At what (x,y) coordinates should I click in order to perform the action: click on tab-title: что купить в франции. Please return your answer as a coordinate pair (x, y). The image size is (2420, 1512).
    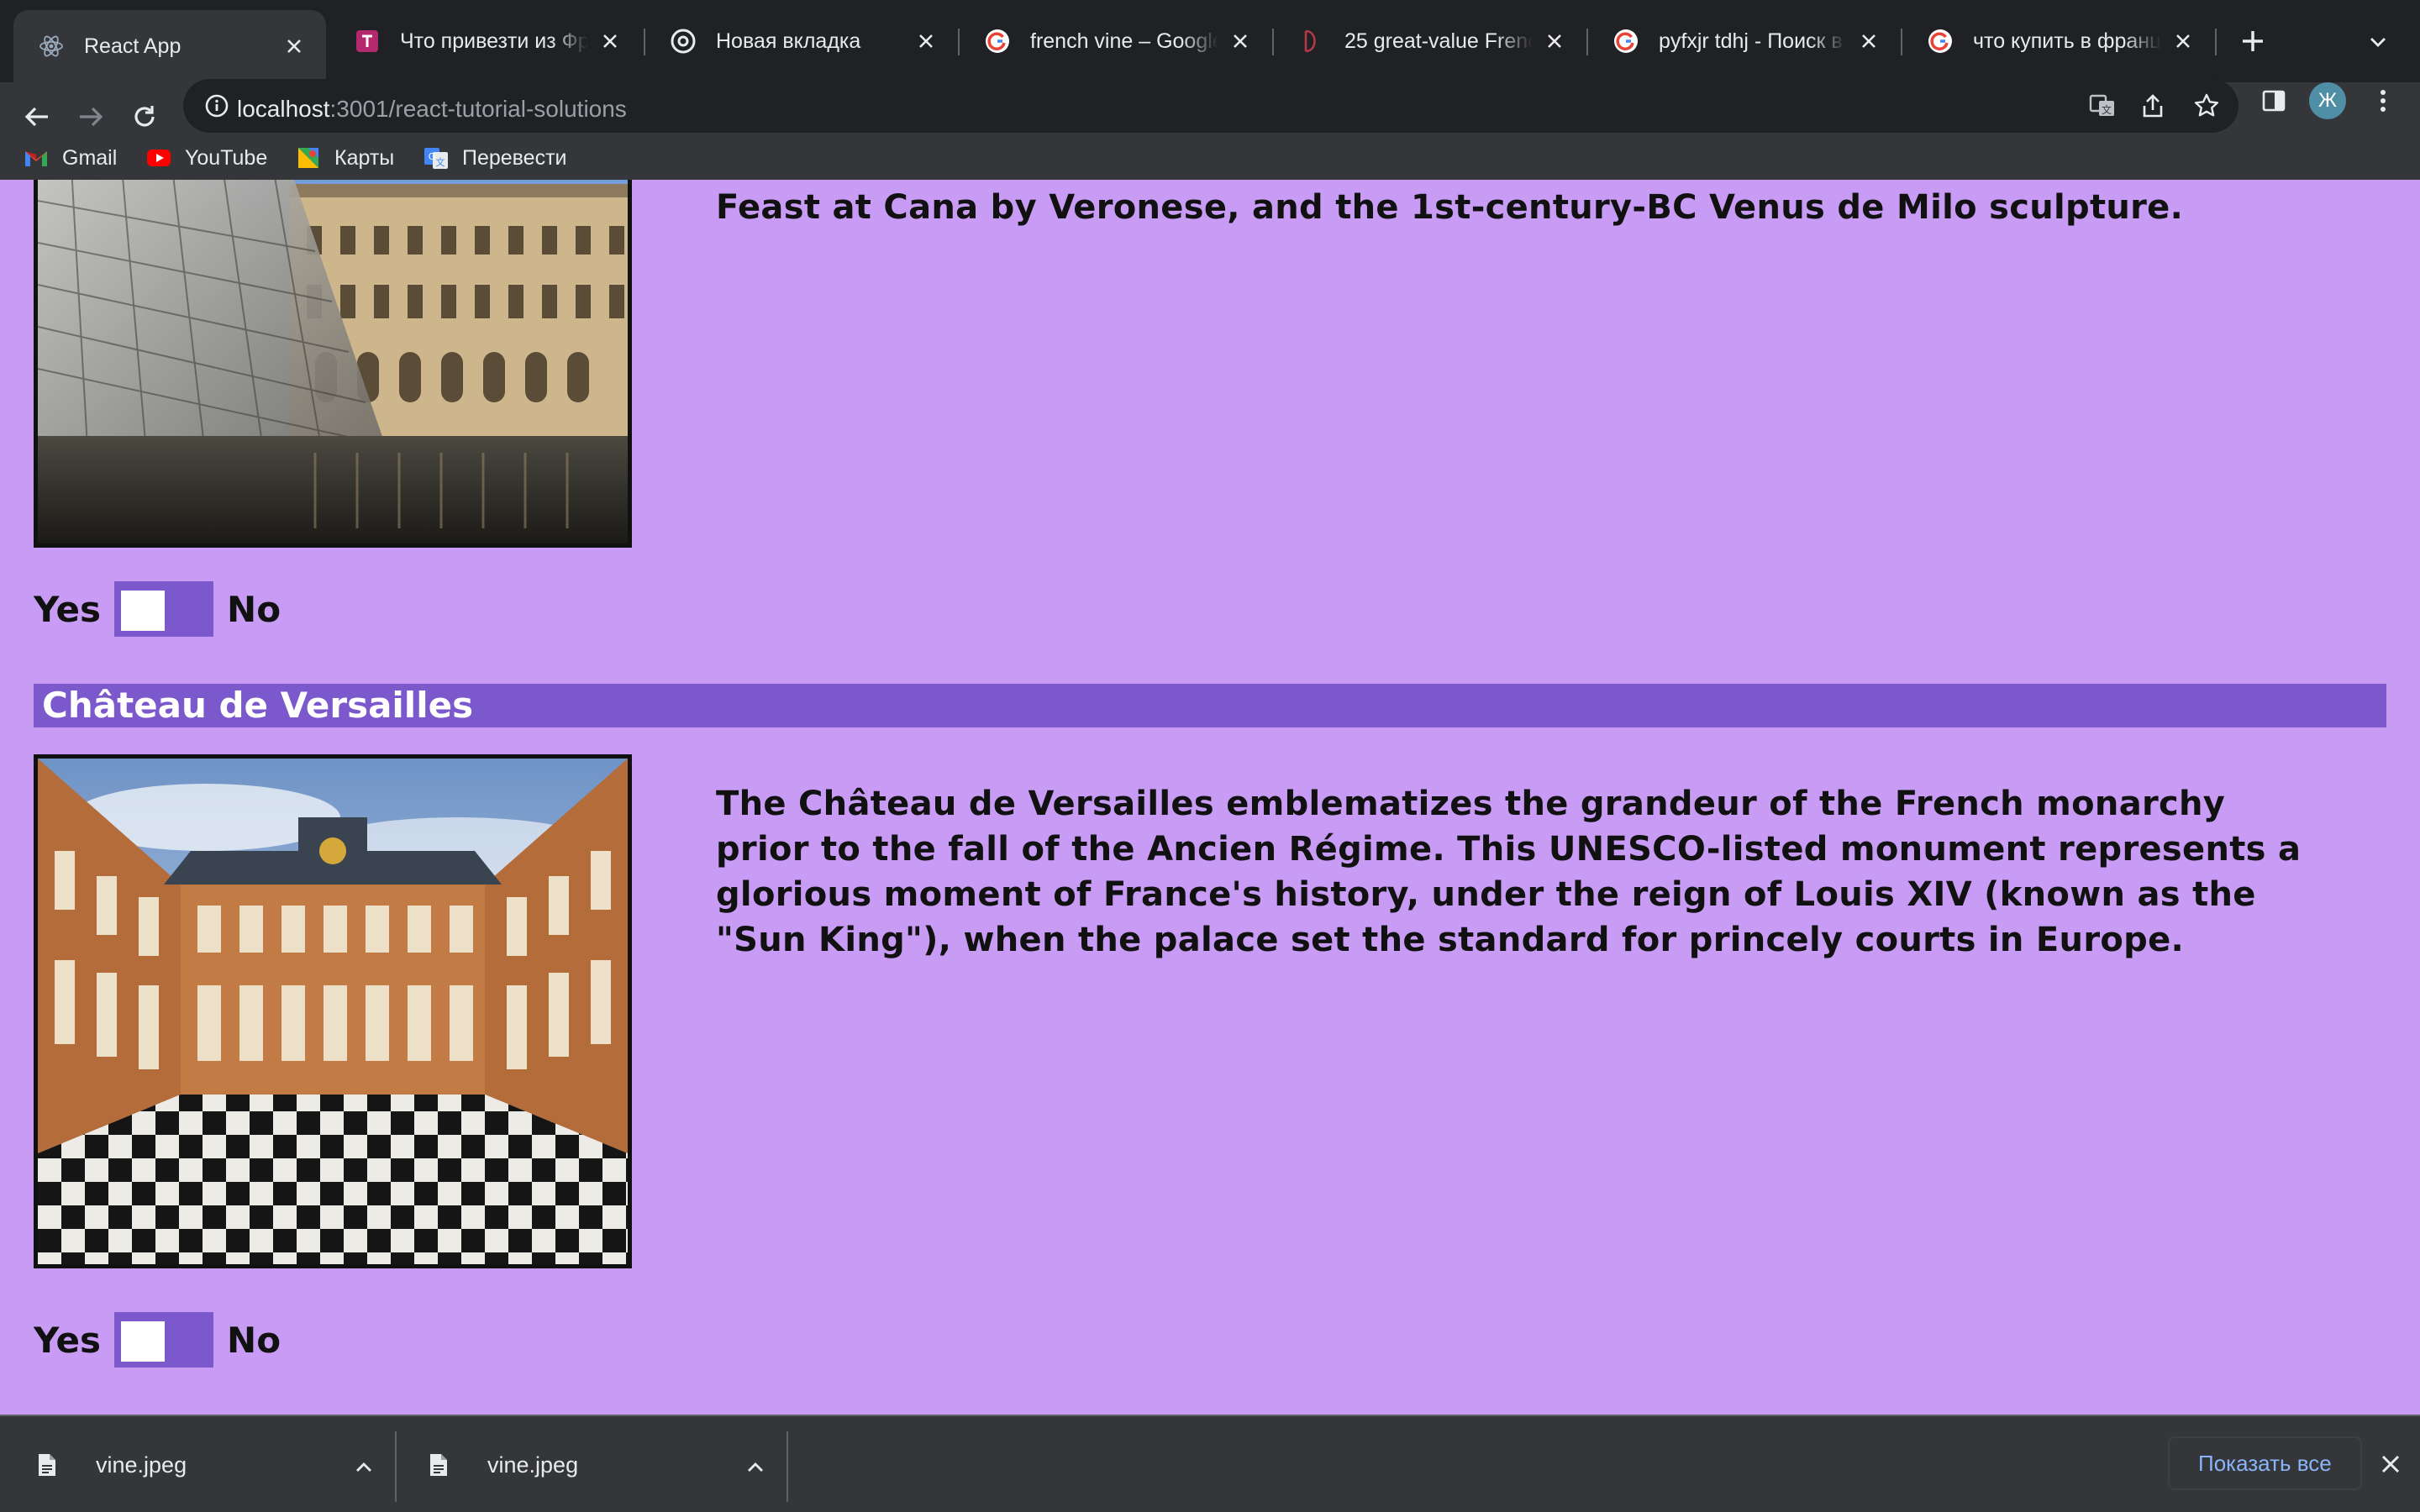
    Looking at the image, I should click on (2067, 41).